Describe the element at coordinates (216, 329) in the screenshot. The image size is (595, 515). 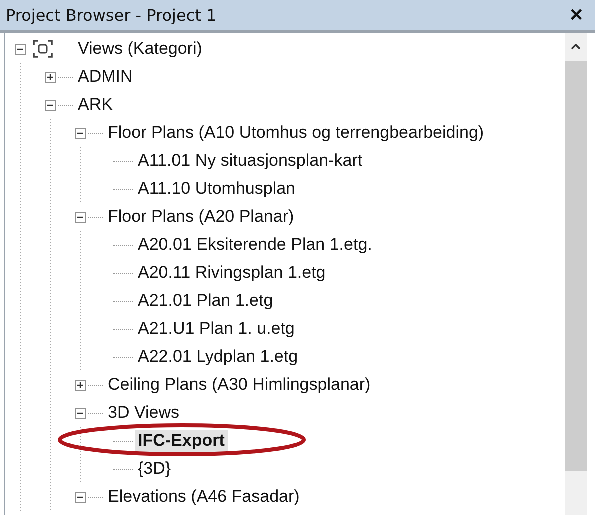
I see `tree-item: A21.U1 Plan 1. u.etg` at that location.